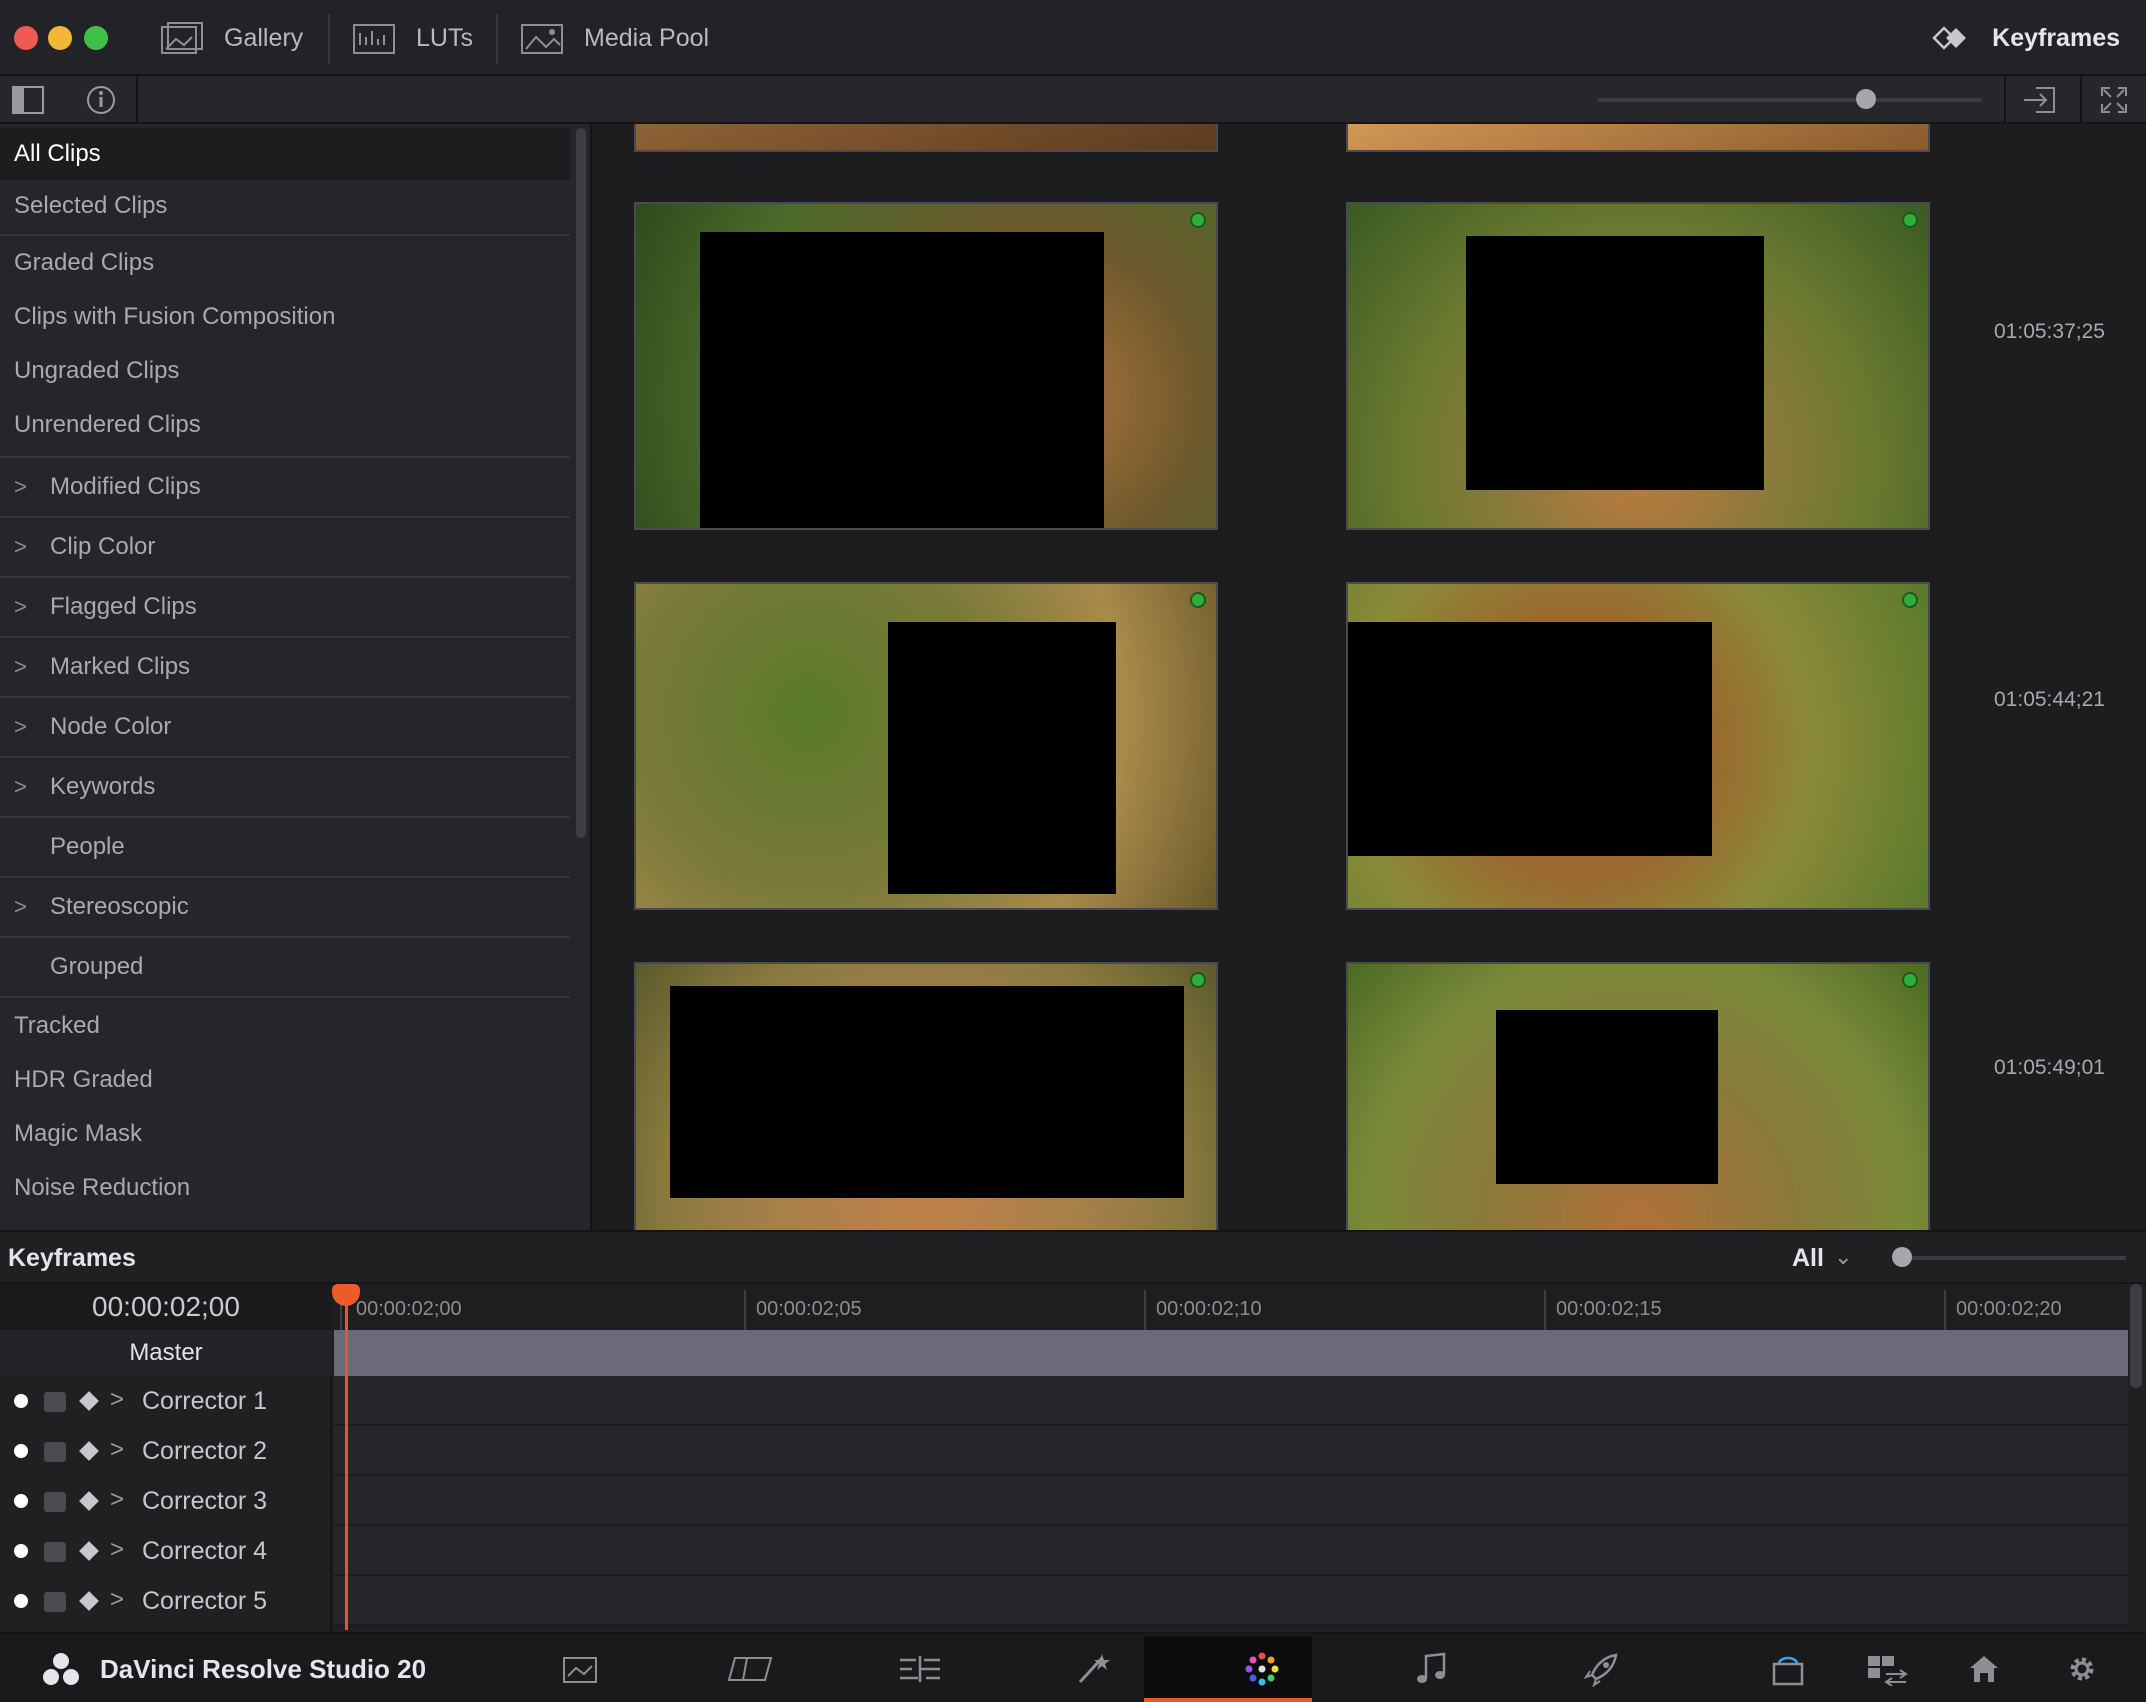 This screenshot has height=1702, width=2146. Describe the element at coordinates (750, 1668) in the screenshot. I see `cut-page-button` at that location.